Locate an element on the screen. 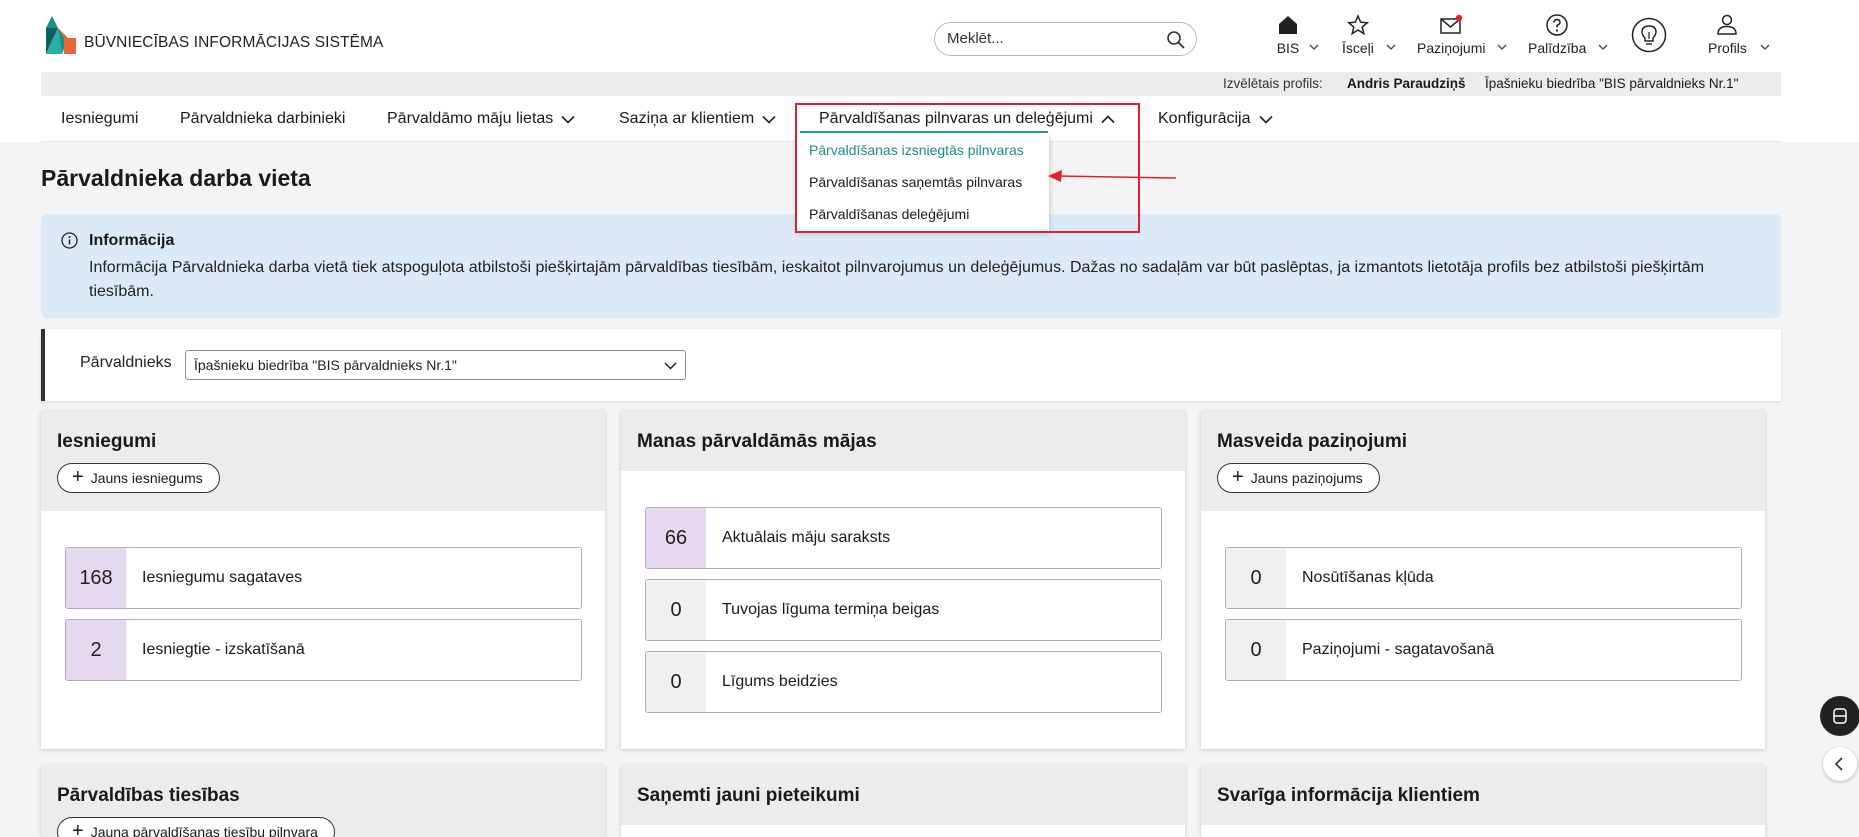  nav-item-label: Pārvaldāmo māju lietas is located at coordinates (470, 118).